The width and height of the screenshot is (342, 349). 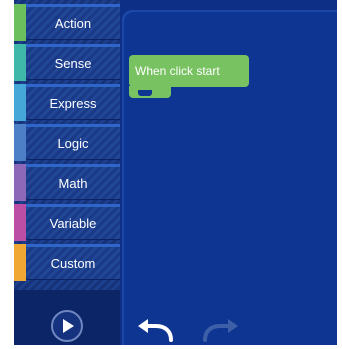 I want to click on undo-icon, so click(x=155, y=330).